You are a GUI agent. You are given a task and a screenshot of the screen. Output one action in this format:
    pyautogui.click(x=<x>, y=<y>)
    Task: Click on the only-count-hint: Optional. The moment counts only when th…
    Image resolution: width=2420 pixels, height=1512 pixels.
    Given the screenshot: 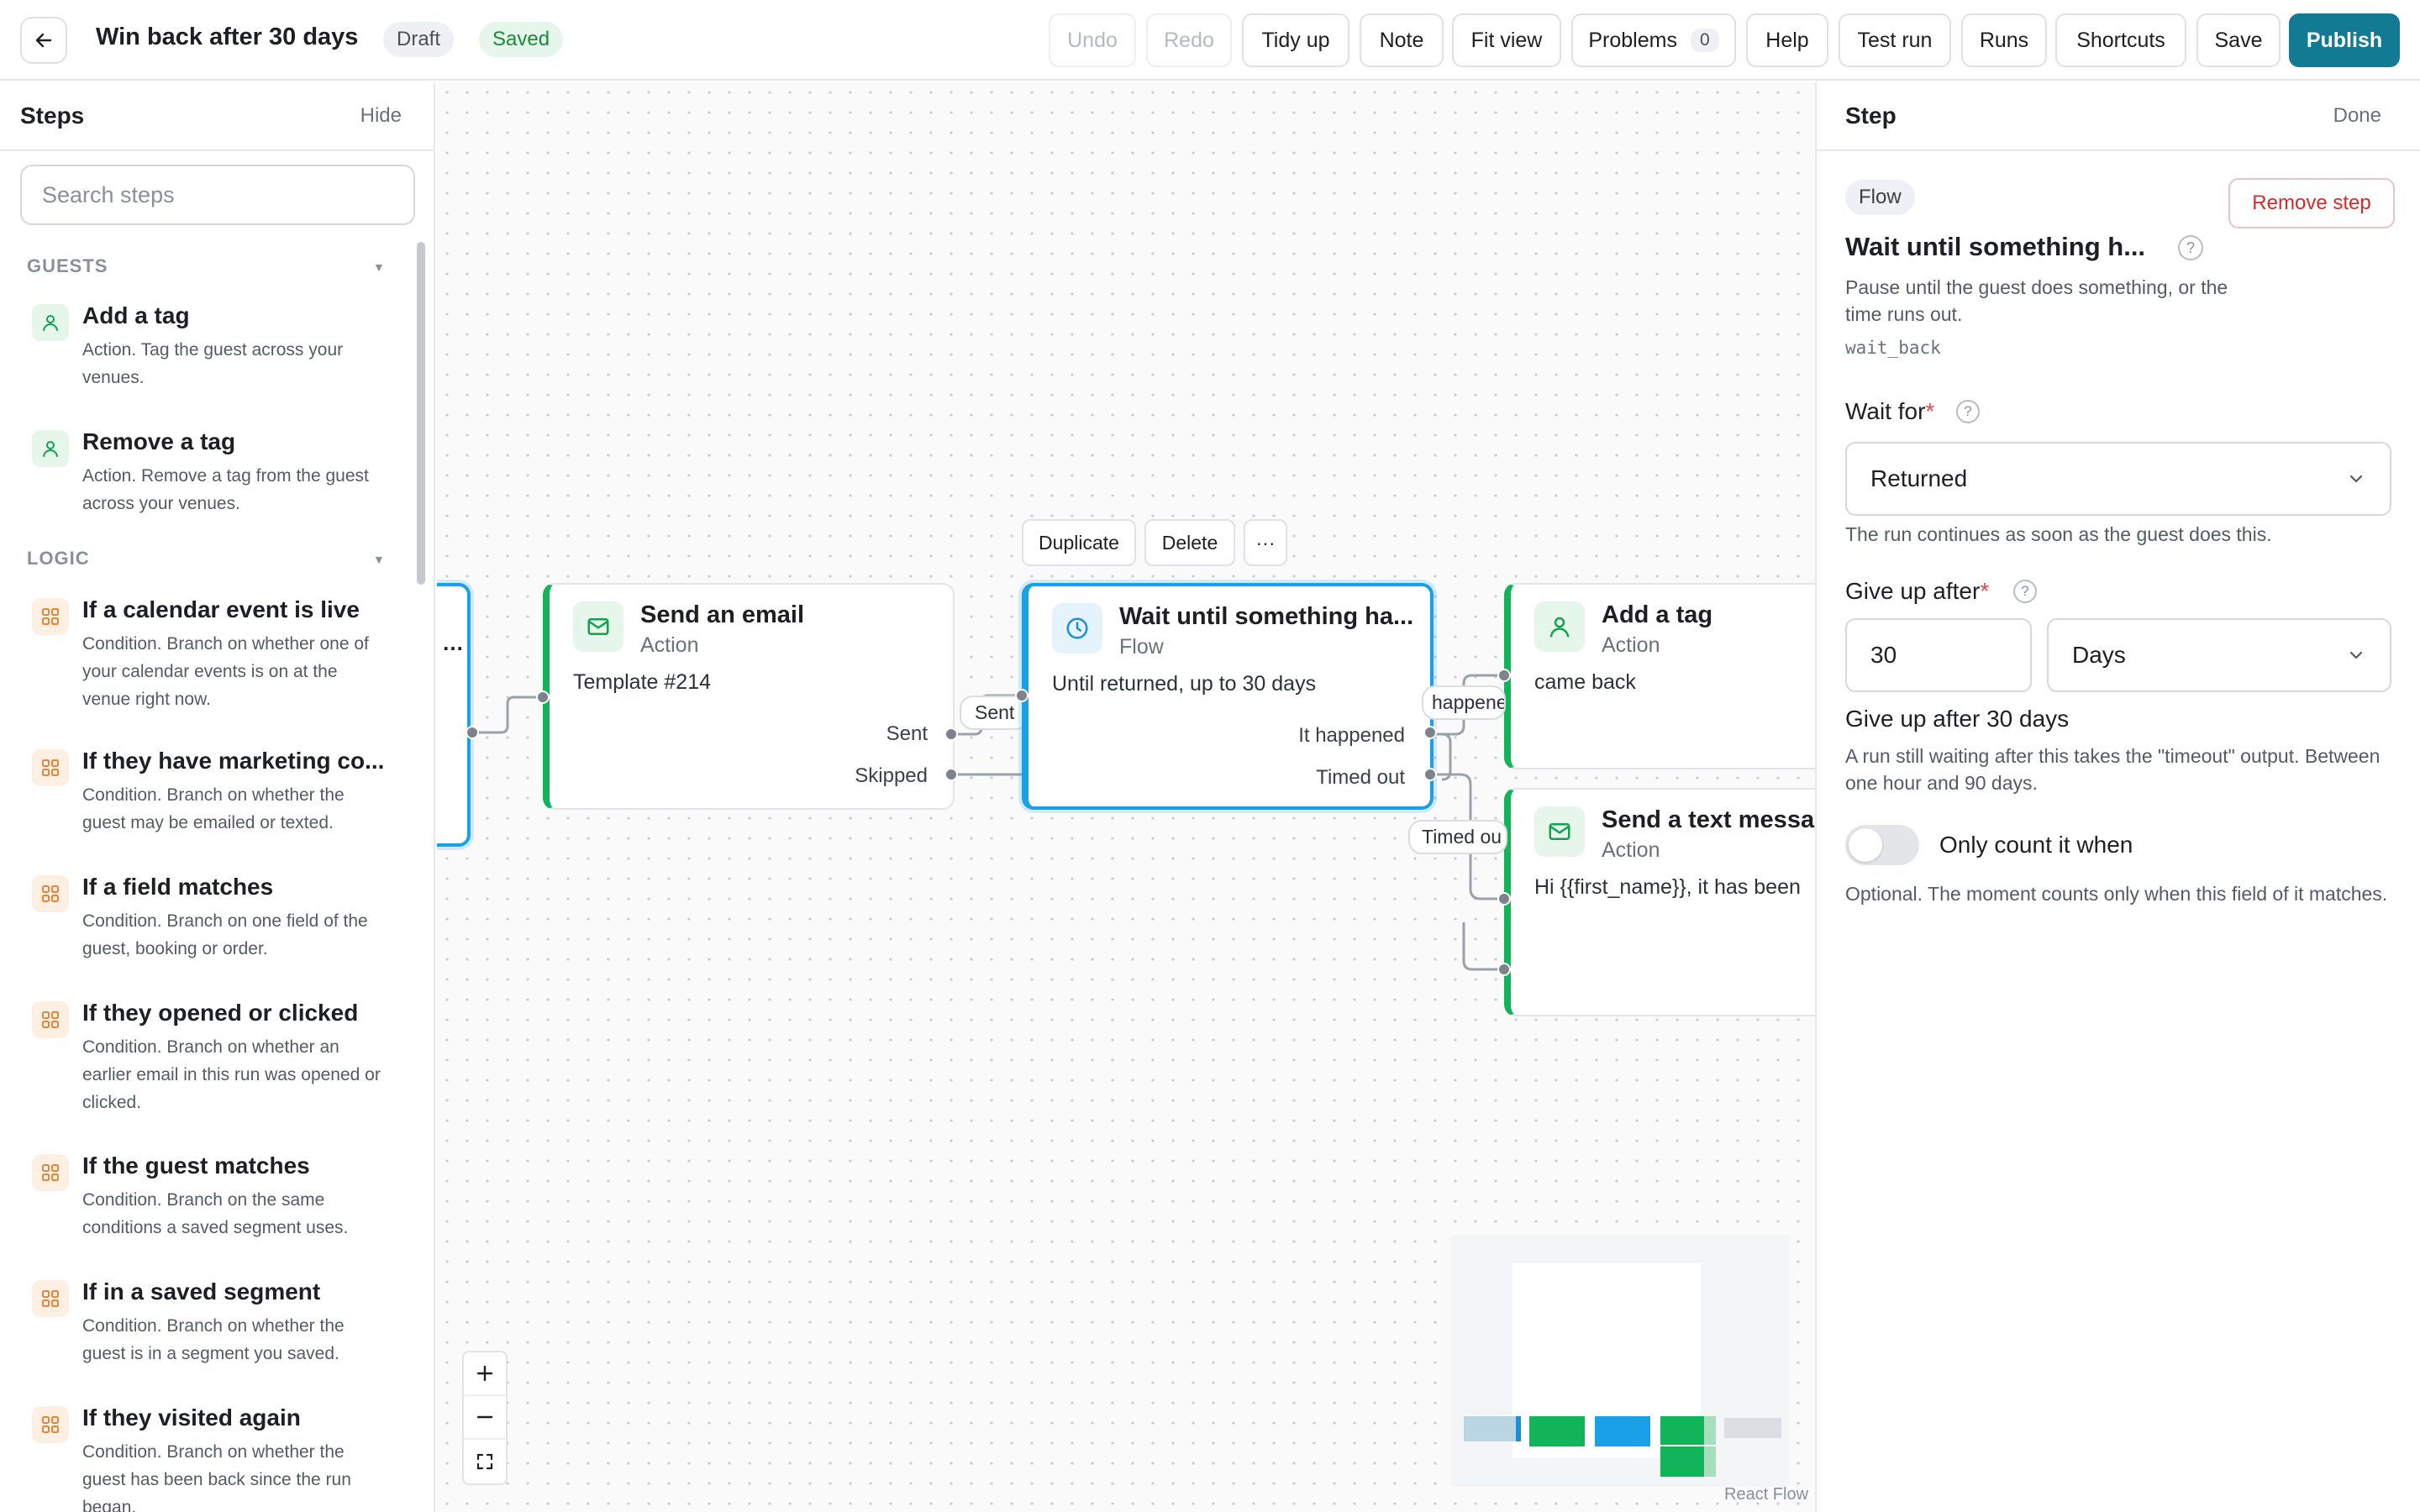 What is the action you would take?
    pyautogui.click(x=2116, y=894)
    